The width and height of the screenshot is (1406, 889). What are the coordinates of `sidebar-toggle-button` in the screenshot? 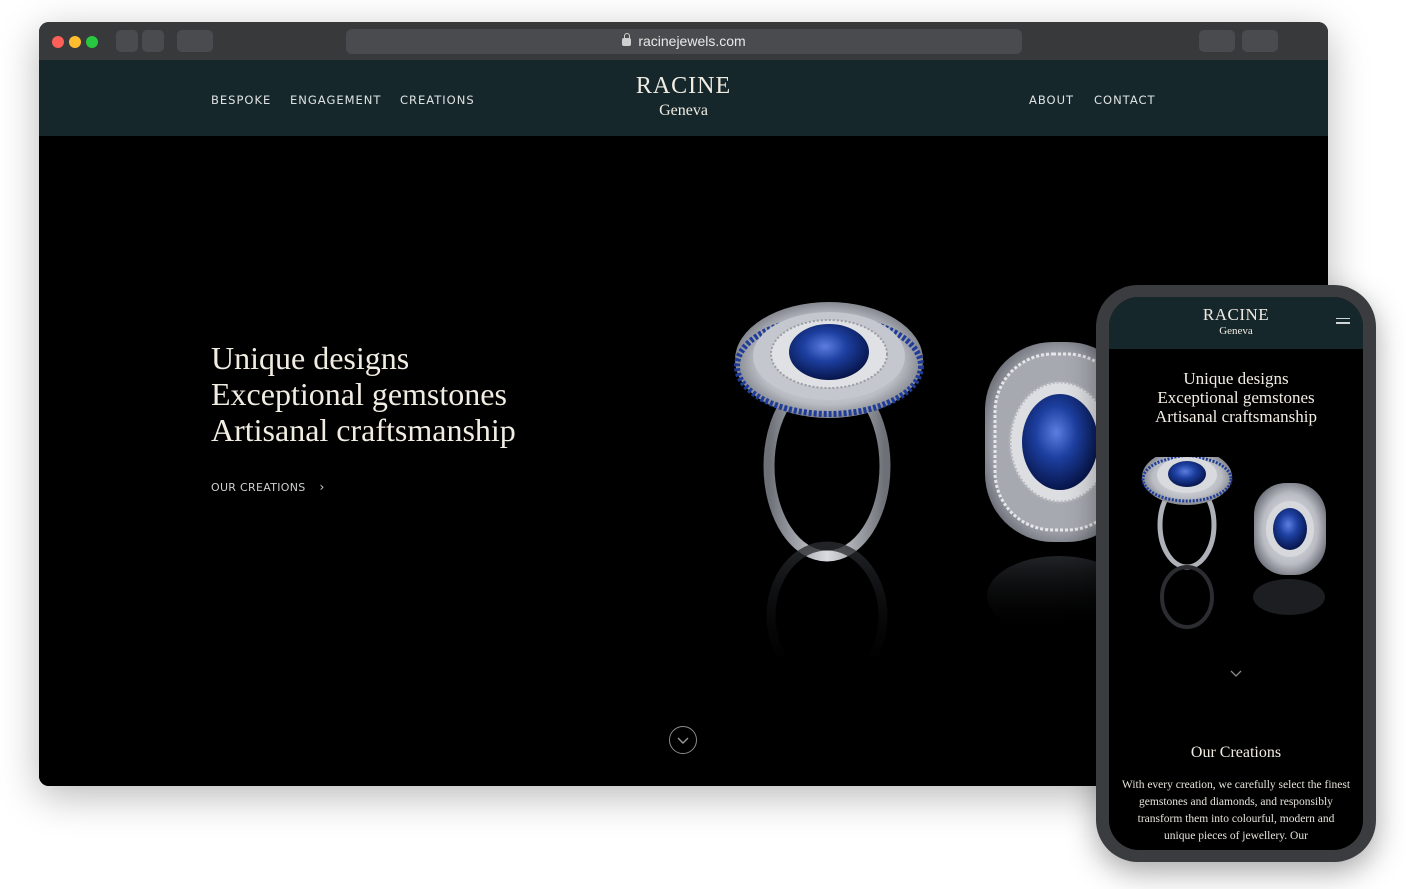 It's located at (195, 41).